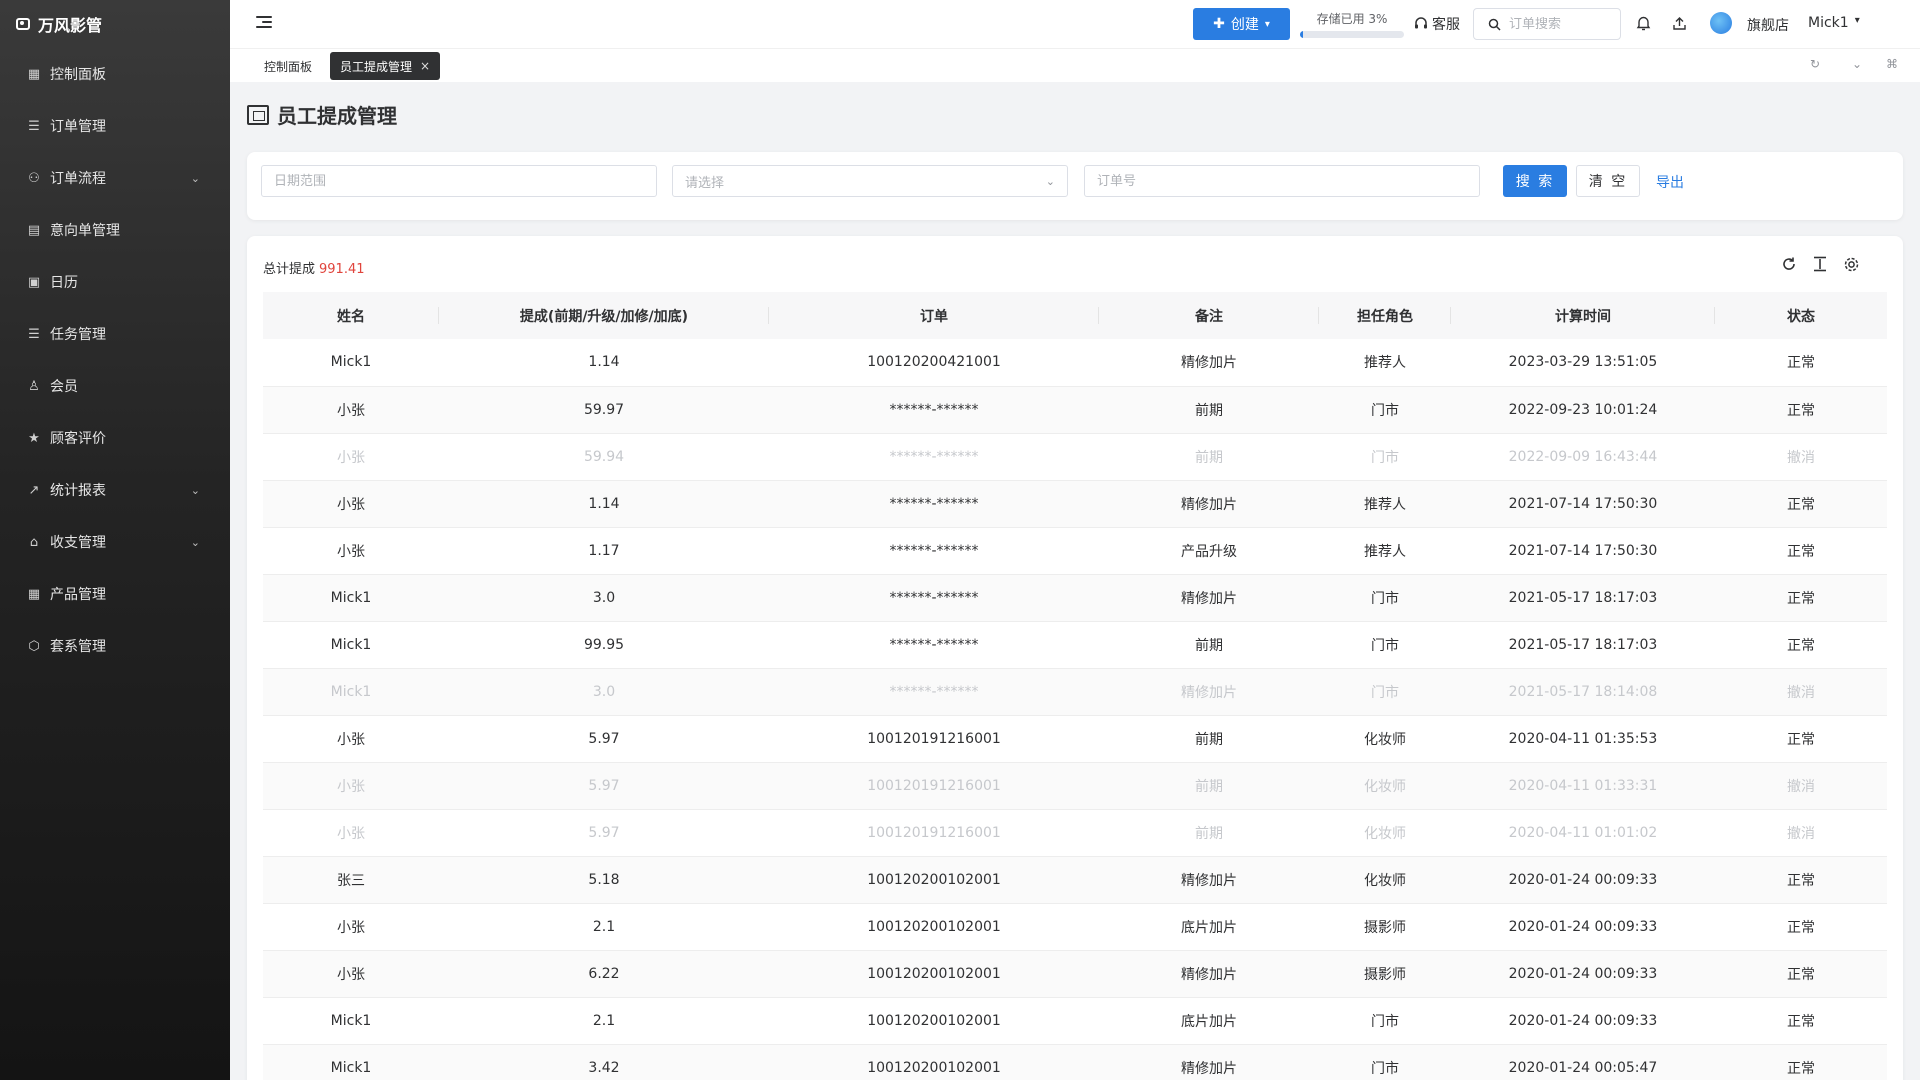 The width and height of the screenshot is (1920, 1080). I want to click on user-menu: Mick1 ▾, so click(1834, 23).